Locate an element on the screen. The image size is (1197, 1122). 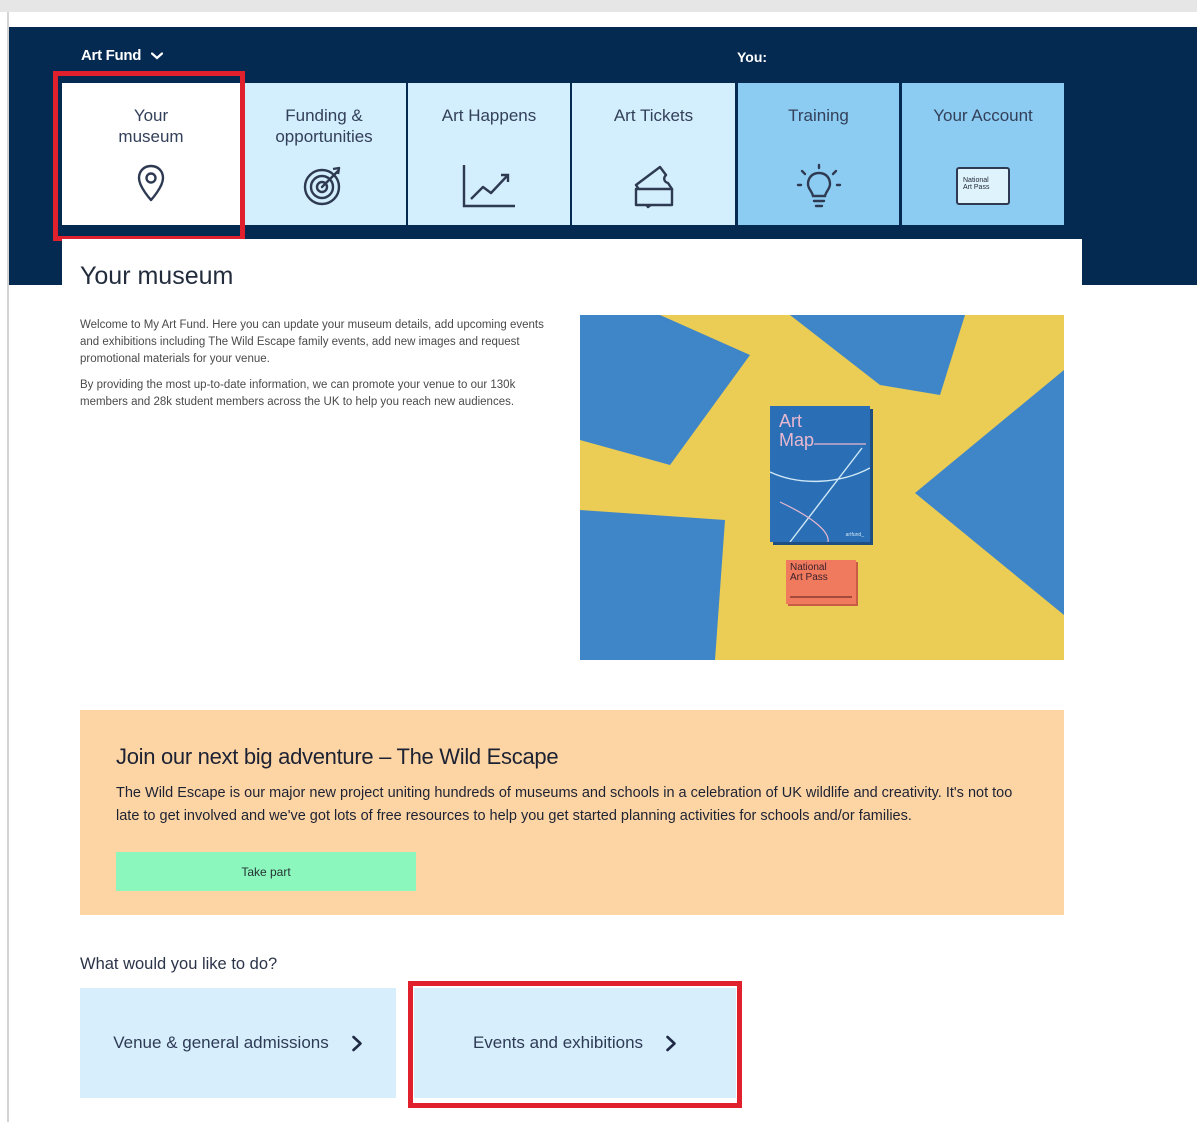
pass-title: National Art Pass is located at coordinates (809, 572).